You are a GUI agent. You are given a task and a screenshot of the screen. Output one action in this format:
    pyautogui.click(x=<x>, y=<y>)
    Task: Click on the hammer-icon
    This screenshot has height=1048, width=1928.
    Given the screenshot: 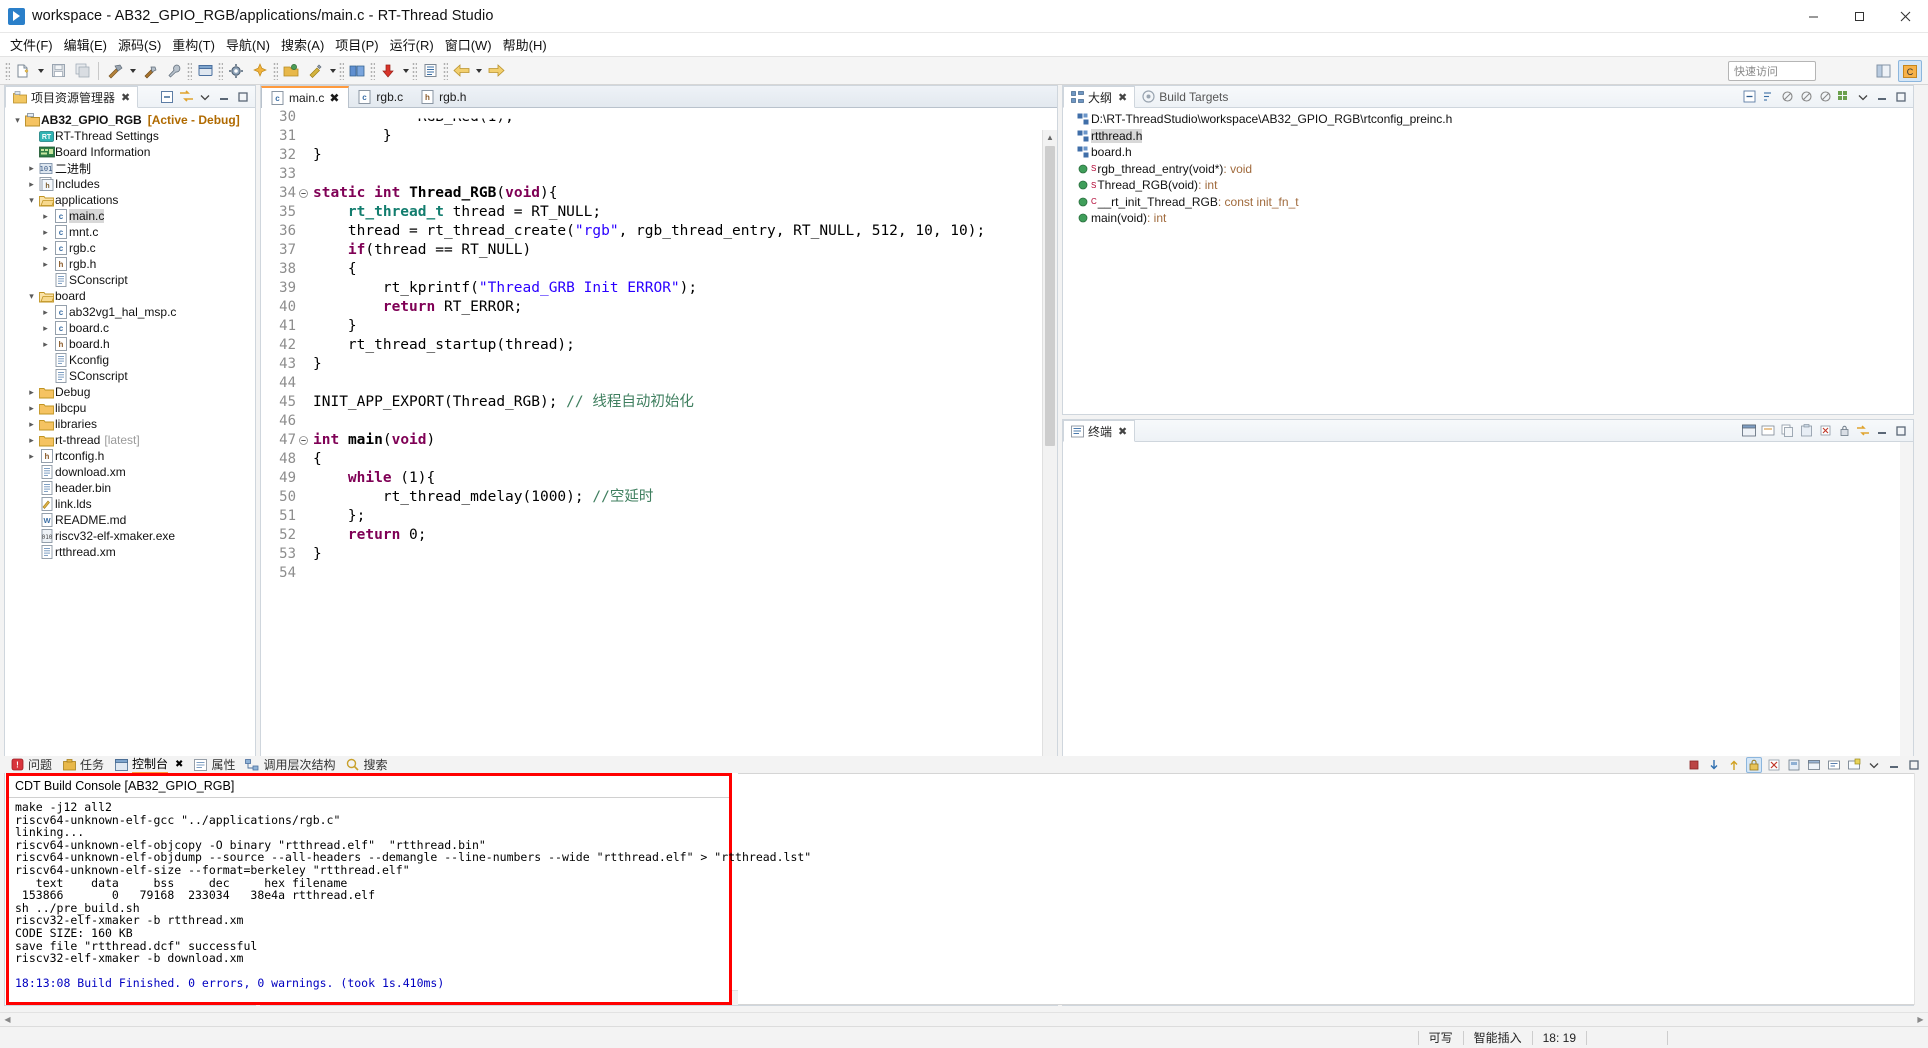 What is the action you would take?
    pyautogui.click(x=115, y=71)
    